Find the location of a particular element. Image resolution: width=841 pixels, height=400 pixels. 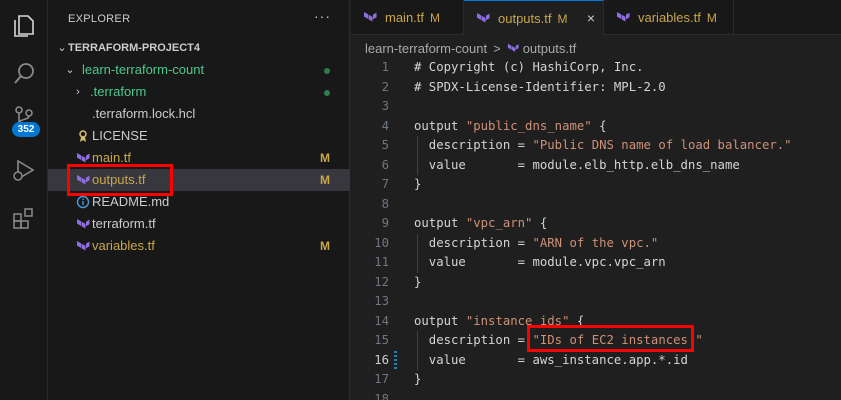

code-line: 15 description = "IDs of EC2 instances." is located at coordinates (596, 341).